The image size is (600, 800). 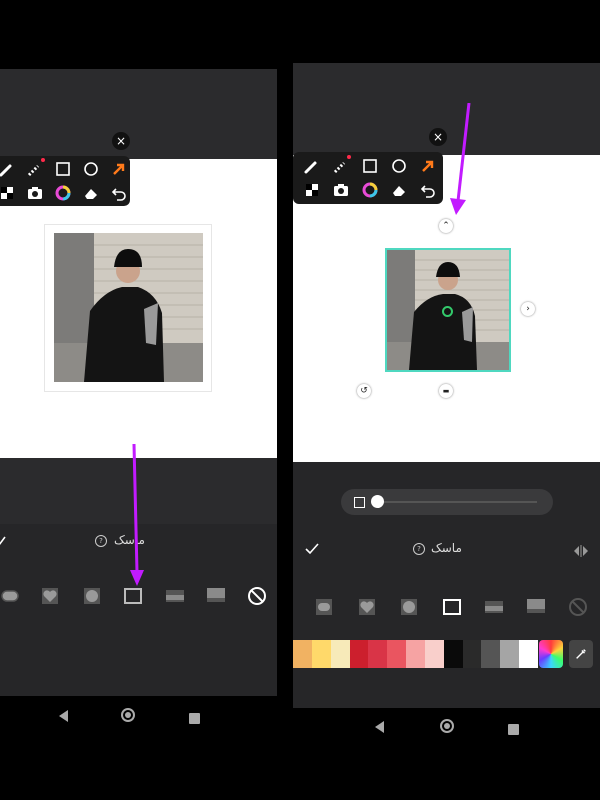 I want to click on chevron-up-handle: ⌃, so click(x=446, y=226).